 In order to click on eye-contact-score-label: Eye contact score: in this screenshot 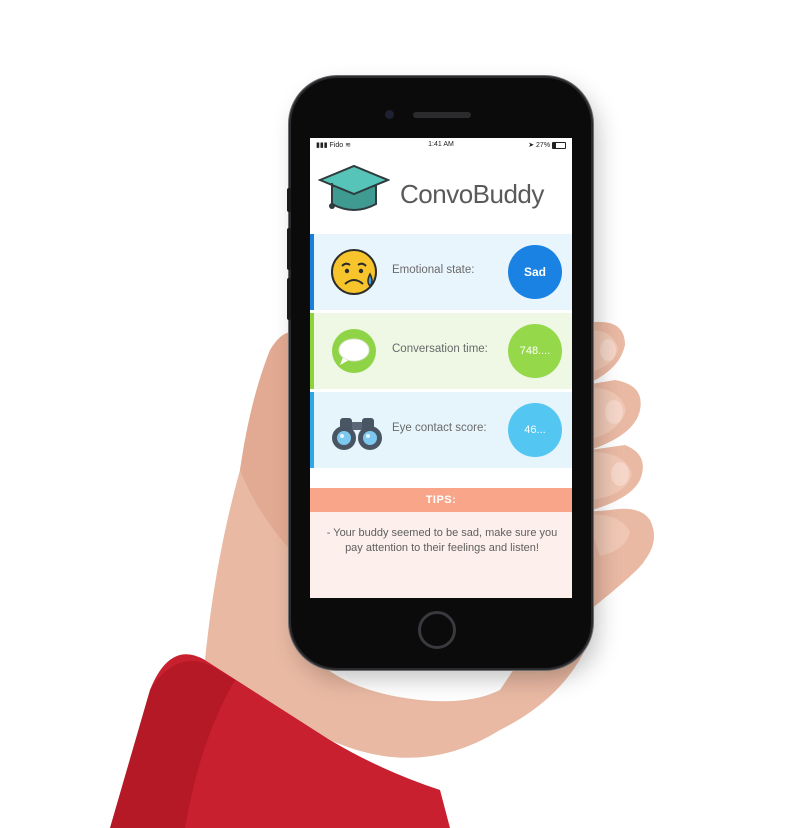, I will do `click(439, 428)`.